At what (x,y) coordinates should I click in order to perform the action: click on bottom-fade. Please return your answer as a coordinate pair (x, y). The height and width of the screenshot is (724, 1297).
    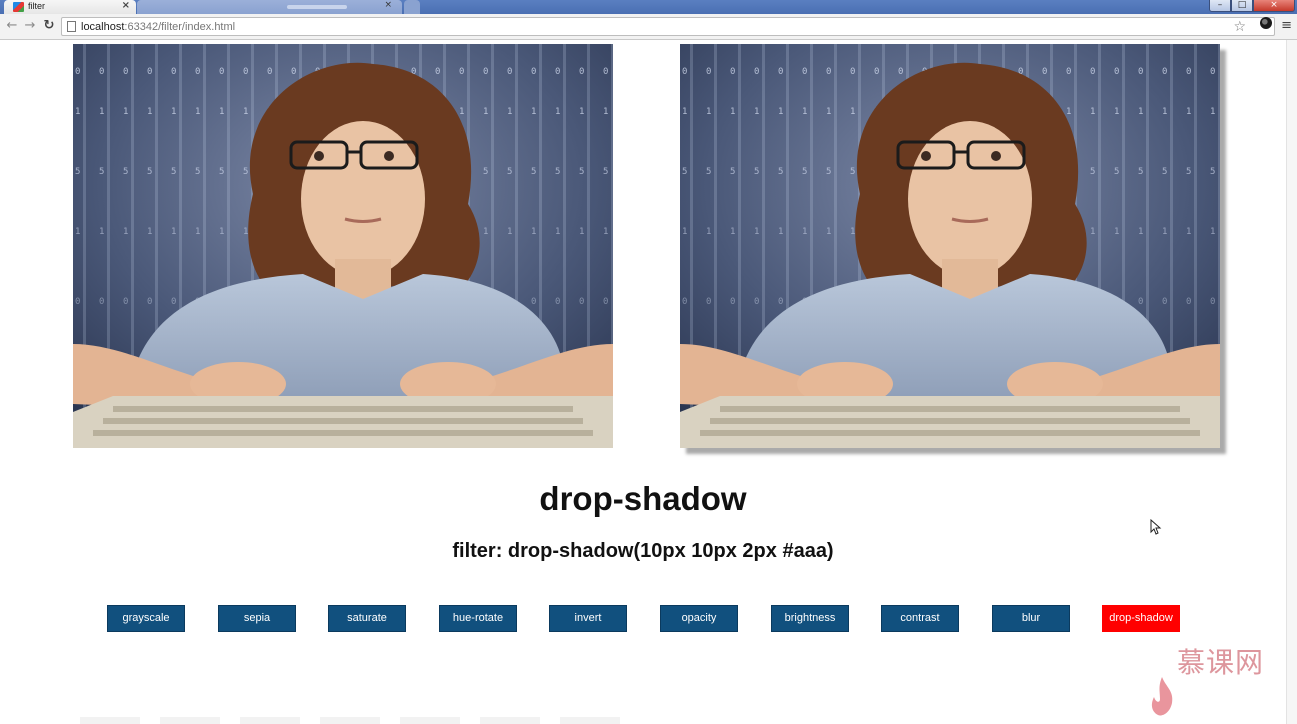
    Looking at the image, I should click on (360, 720).